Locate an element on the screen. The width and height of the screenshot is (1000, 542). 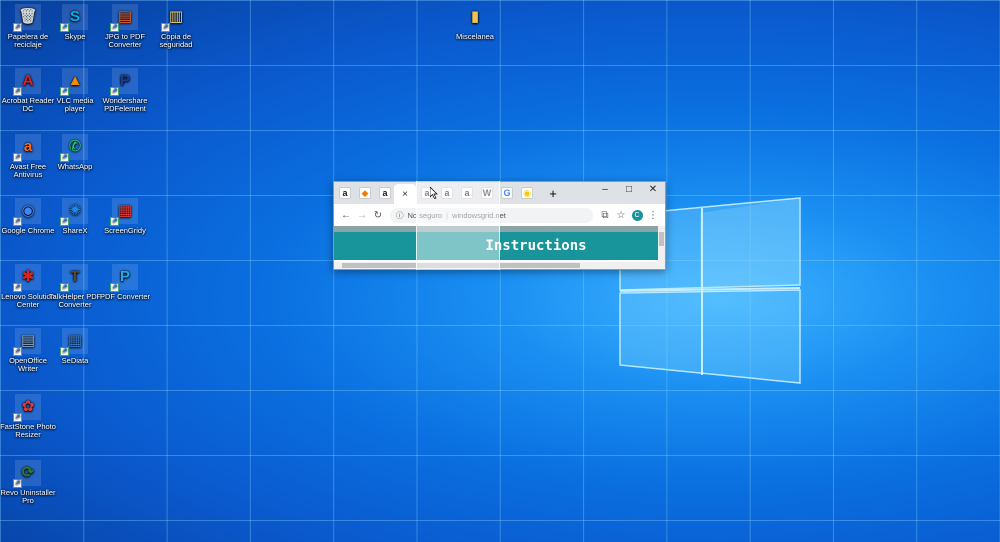
desktop-shortcut: P ↗ Wondershare PDFelement is located at coordinates (125, 90).